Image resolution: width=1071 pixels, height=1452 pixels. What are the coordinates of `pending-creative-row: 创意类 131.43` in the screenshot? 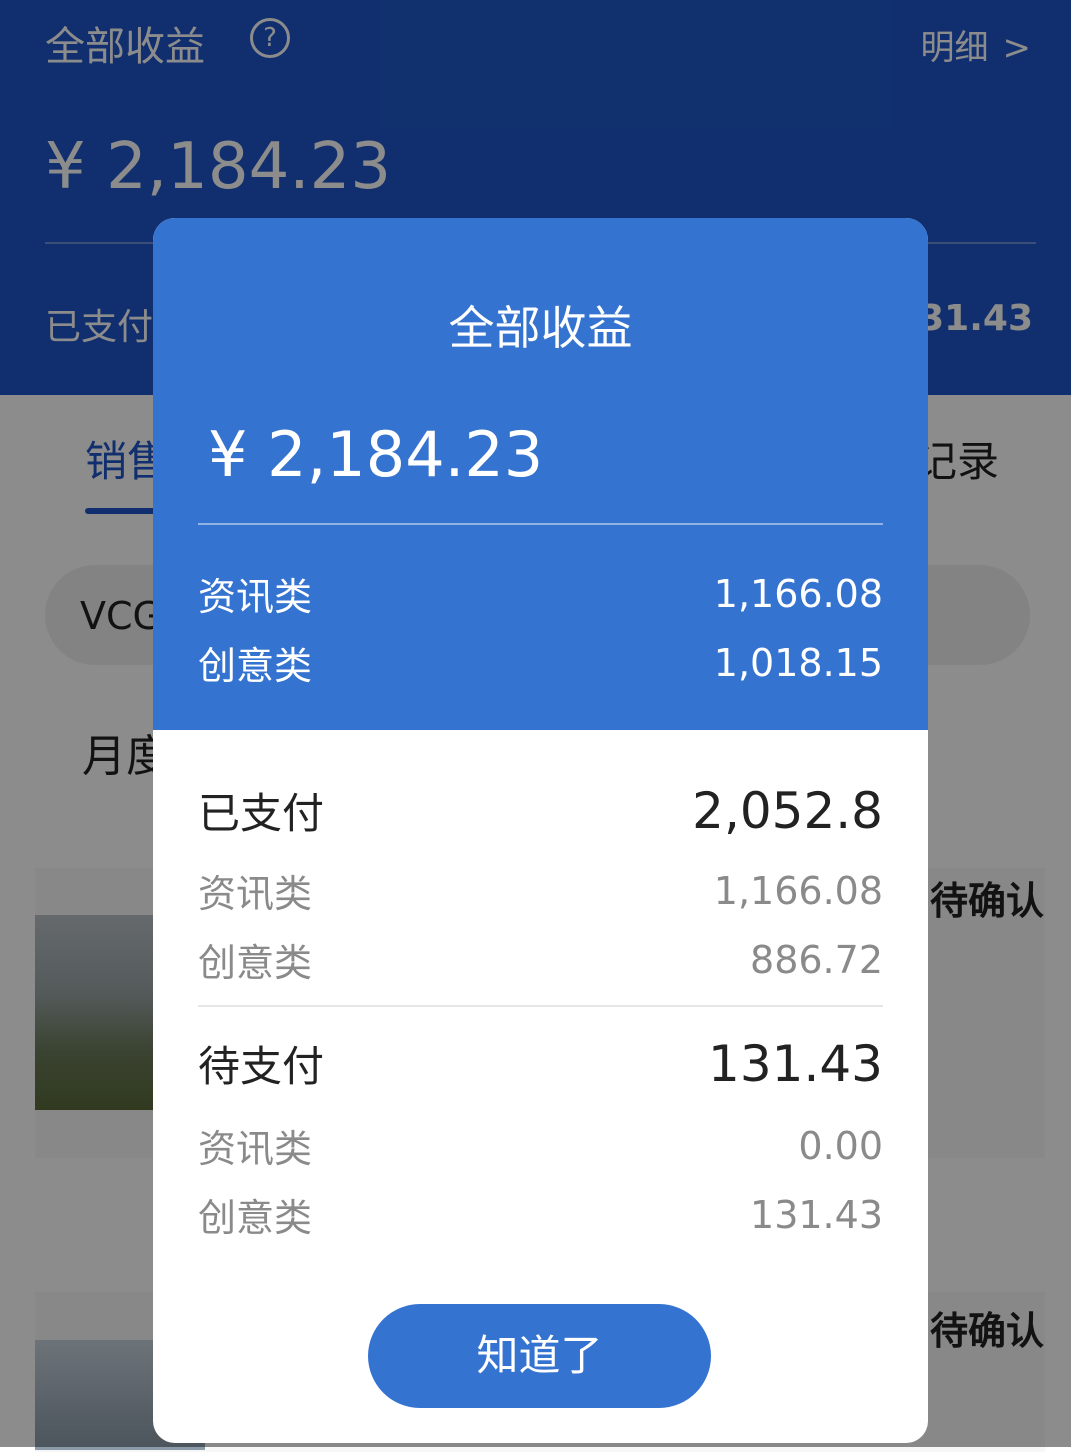 It's located at (540, 1214).